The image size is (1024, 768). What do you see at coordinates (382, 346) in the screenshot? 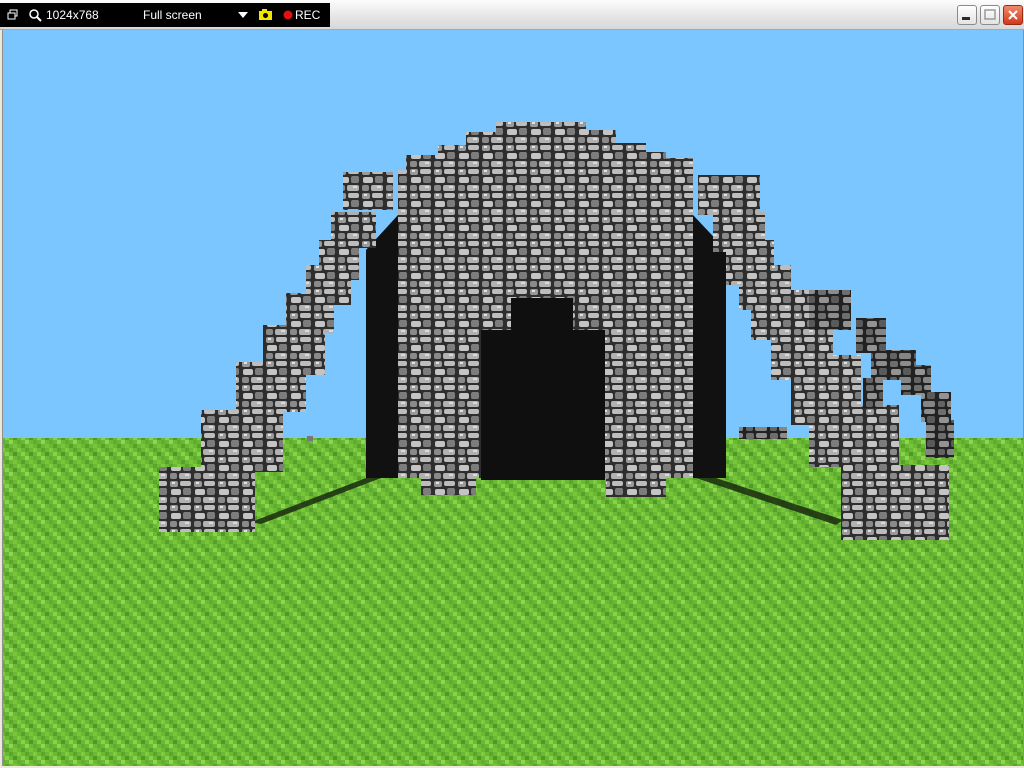
I see `inner-wall-left` at bounding box center [382, 346].